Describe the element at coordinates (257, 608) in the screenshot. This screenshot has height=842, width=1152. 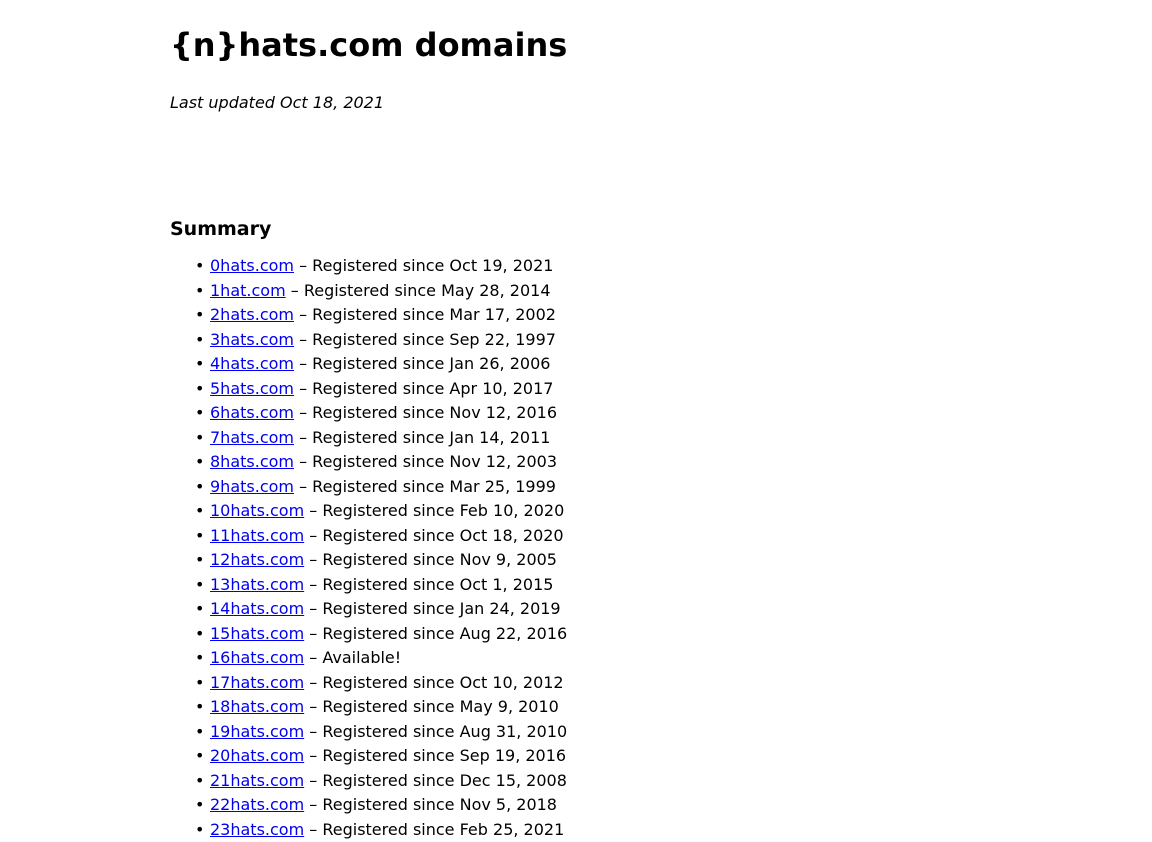
I see `domain-link: 14hats.com` at that location.